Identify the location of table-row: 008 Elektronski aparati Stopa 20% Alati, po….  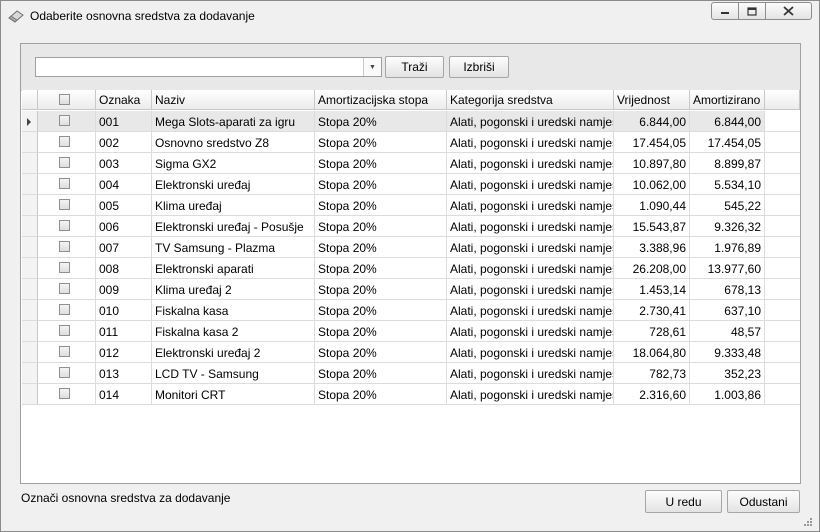
(411, 268).